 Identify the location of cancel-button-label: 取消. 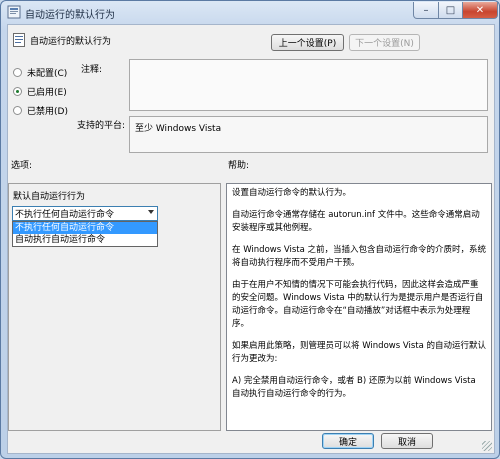
(406, 442).